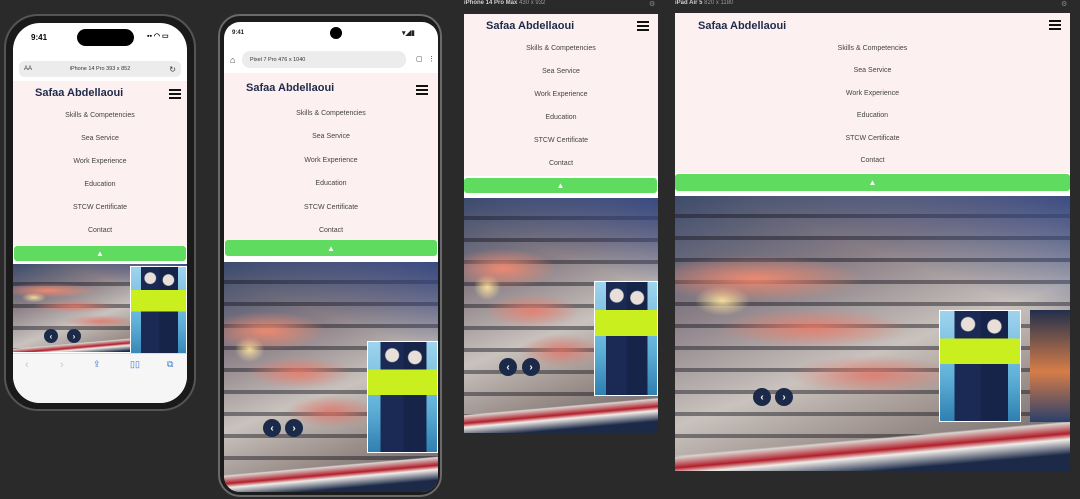 The width and height of the screenshot is (1080, 499). Describe the element at coordinates (336, 33) in the screenshot. I see `front-camera` at that location.